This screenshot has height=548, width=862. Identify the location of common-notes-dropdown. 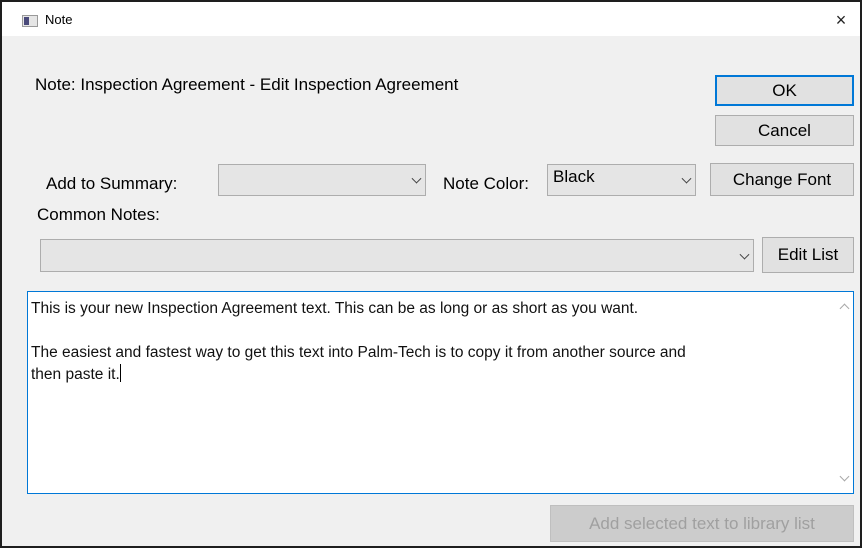
(397, 255).